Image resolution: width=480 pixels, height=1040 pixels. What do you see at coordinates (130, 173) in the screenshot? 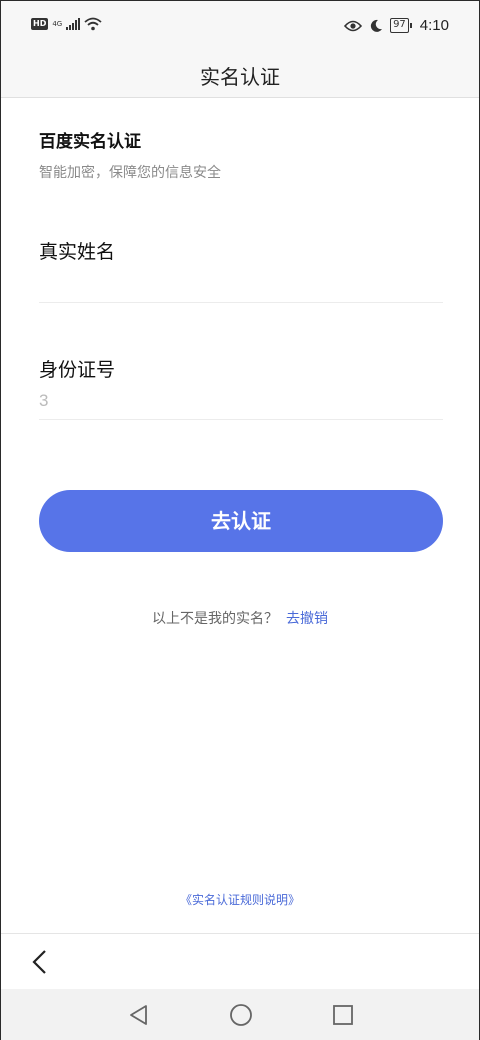
I see `section-subtitle: 智能加密，保障您的信息安全` at bounding box center [130, 173].